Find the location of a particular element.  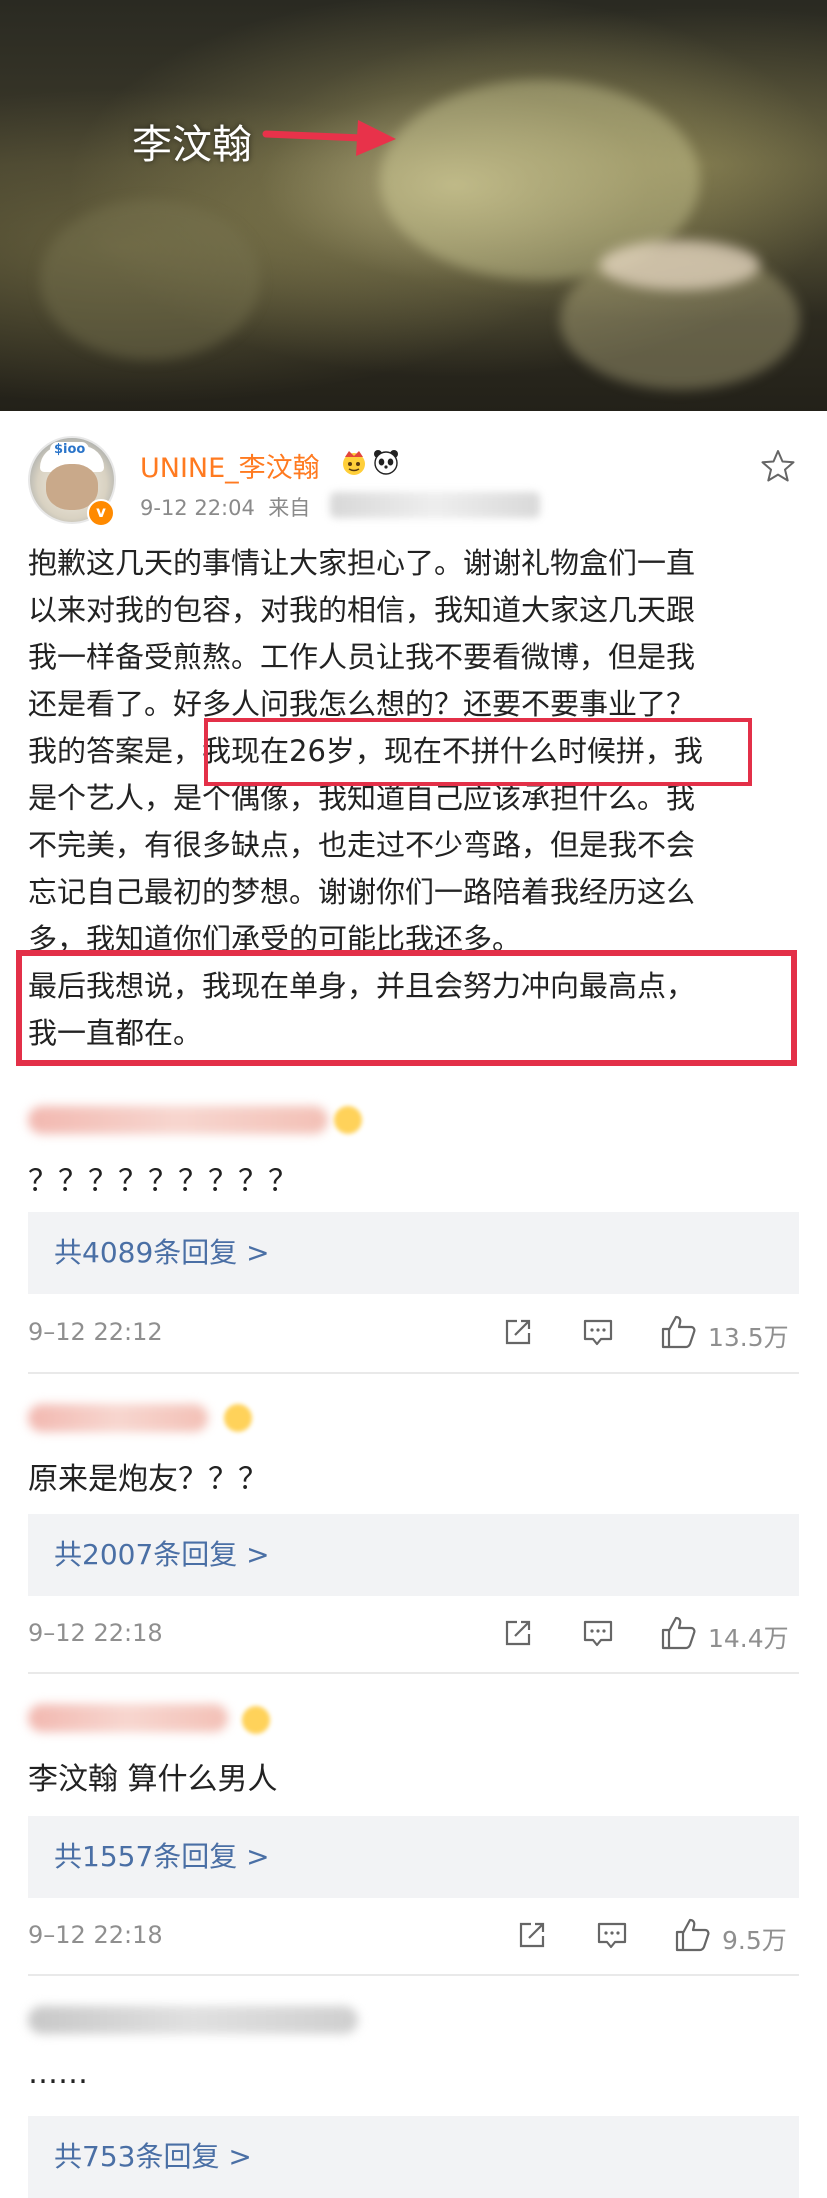

comment-replies-link: 共2007条回复 > is located at coordinates (413, 1555).